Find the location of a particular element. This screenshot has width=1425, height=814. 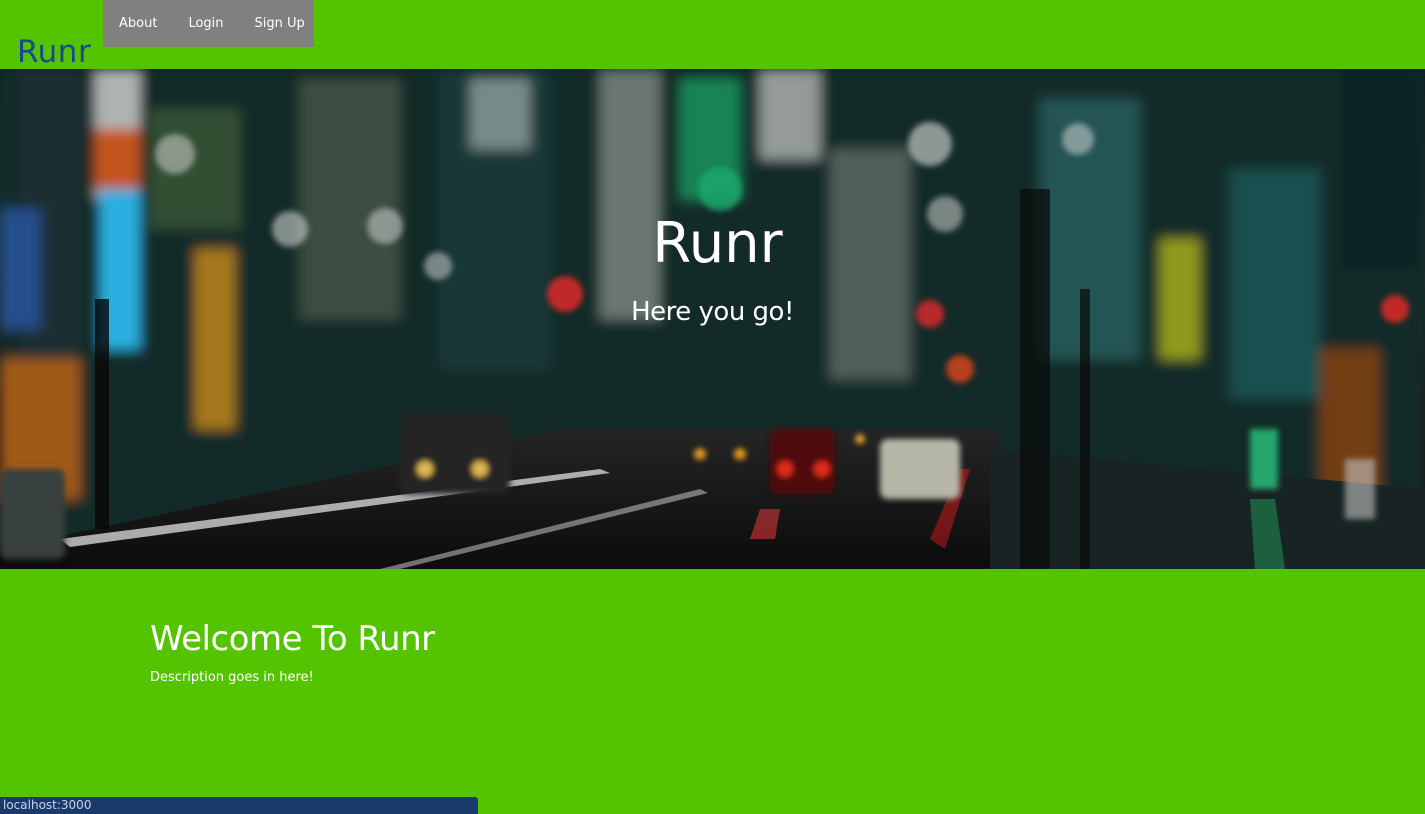

hero-subtitle: Here you go! is located at coordinates (712, 312).